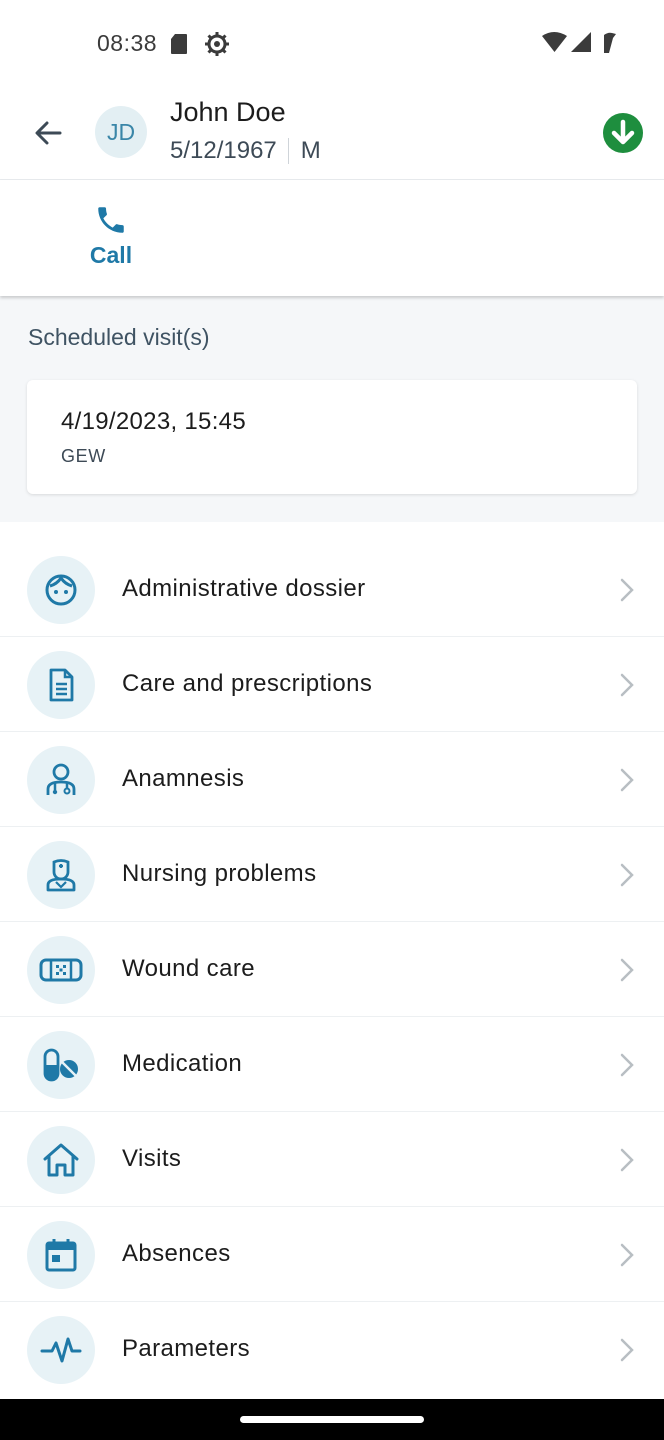 This screenshot has height=1440, width=664. Describe the element at coordinates (83, 456) in the screenshot. I see `visit-code: GEW` at that location.